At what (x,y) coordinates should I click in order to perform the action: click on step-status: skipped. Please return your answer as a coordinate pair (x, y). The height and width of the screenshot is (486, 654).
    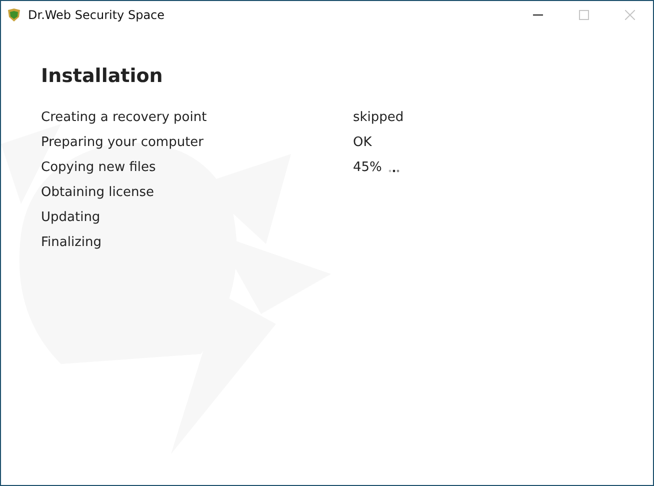
    Looking at the image, I should click on (378, 117).